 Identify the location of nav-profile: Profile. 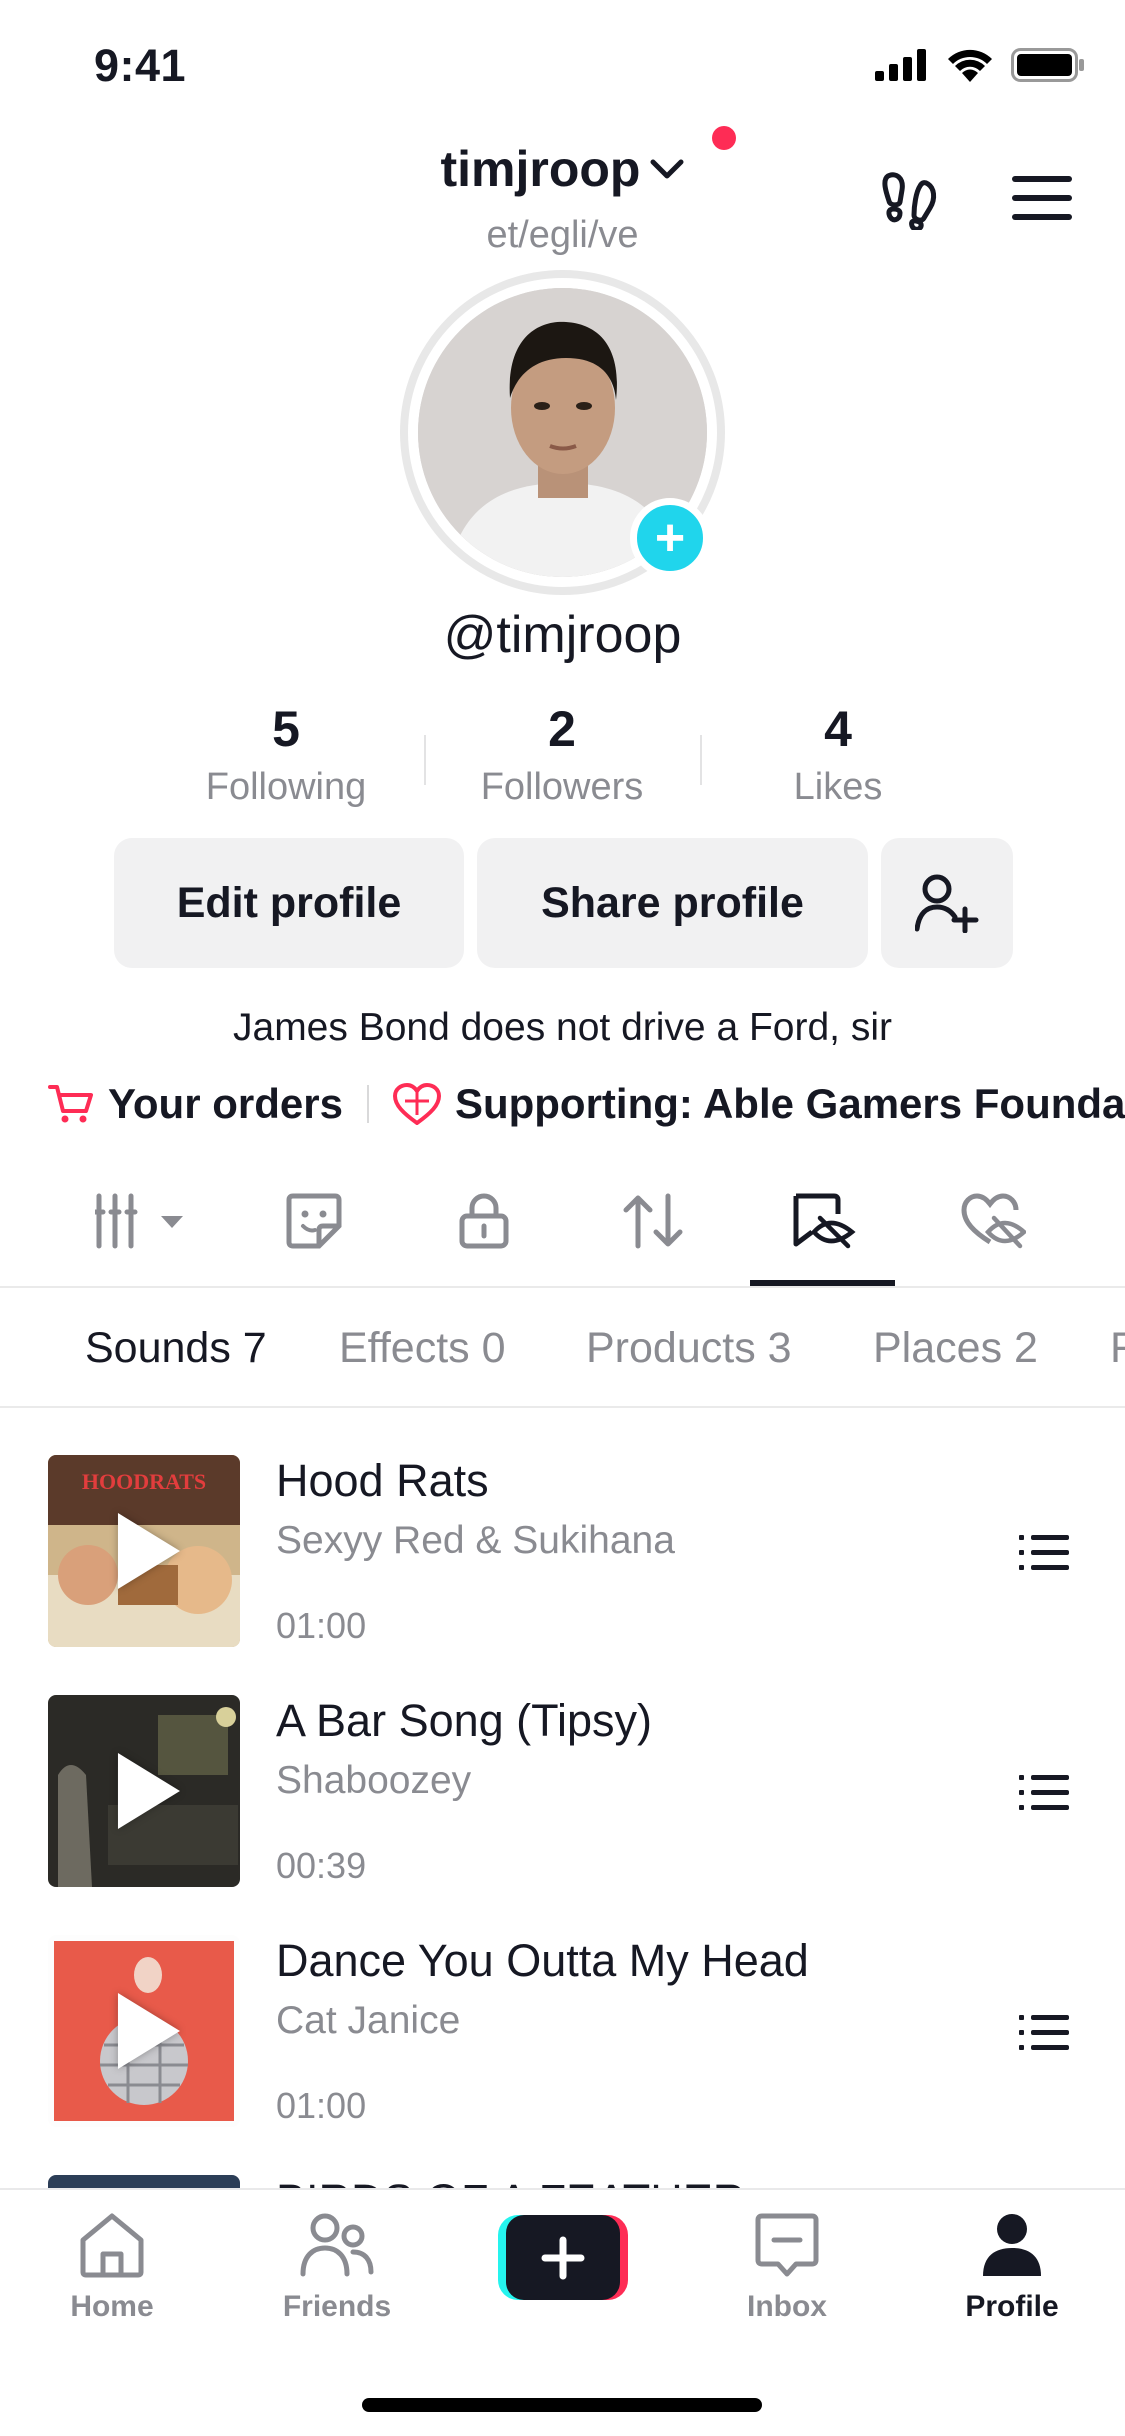
(1012, 2268).